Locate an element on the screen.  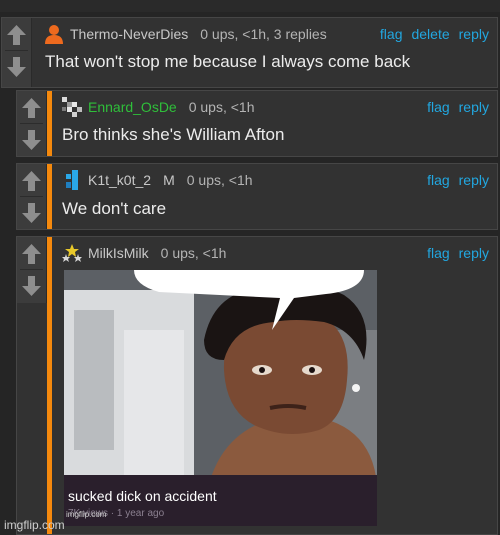
page-watermark: imgflip.com is located at coordinates (34, 525).